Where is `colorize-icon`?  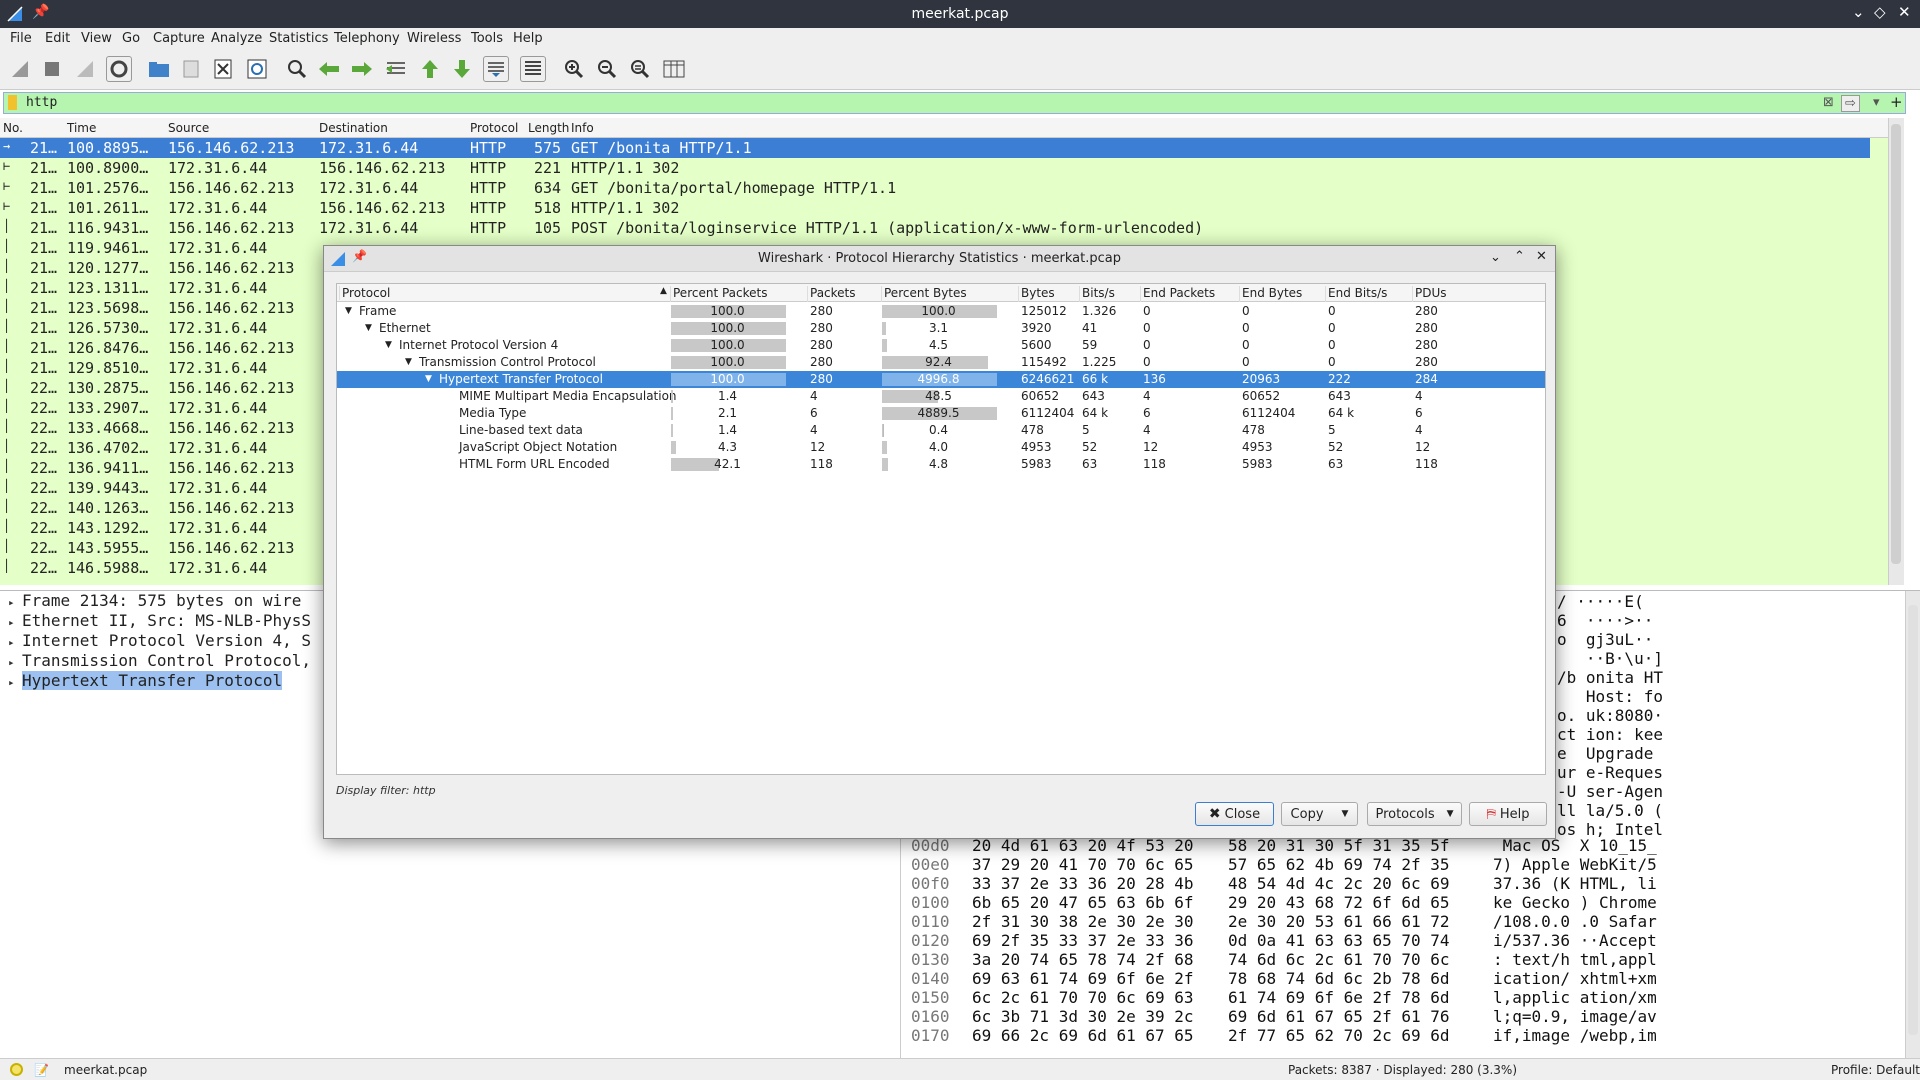 colorize-icon is located at coordinates (533, 69).